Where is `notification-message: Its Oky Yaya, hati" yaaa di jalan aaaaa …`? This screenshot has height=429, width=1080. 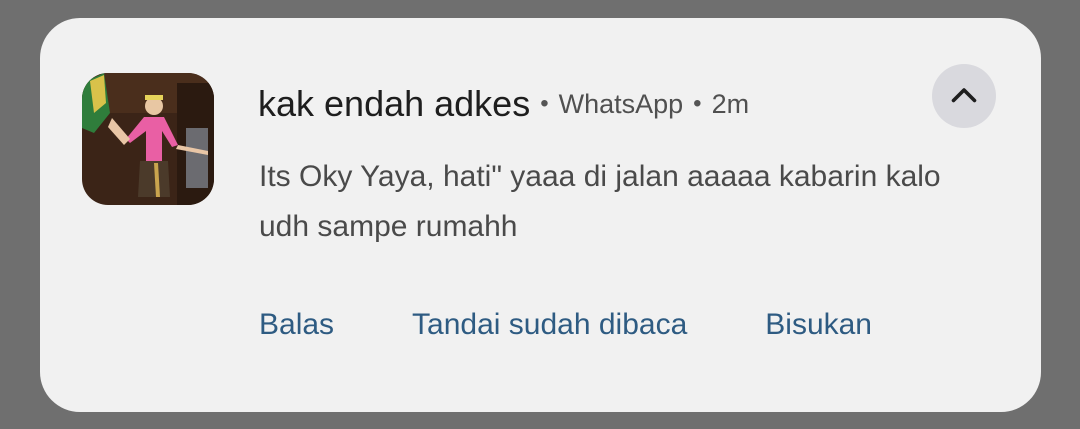 notification-message: Its Oky Yaya, hati" yaaa di jalan aaaaa … is located at coordinates (600, 201).